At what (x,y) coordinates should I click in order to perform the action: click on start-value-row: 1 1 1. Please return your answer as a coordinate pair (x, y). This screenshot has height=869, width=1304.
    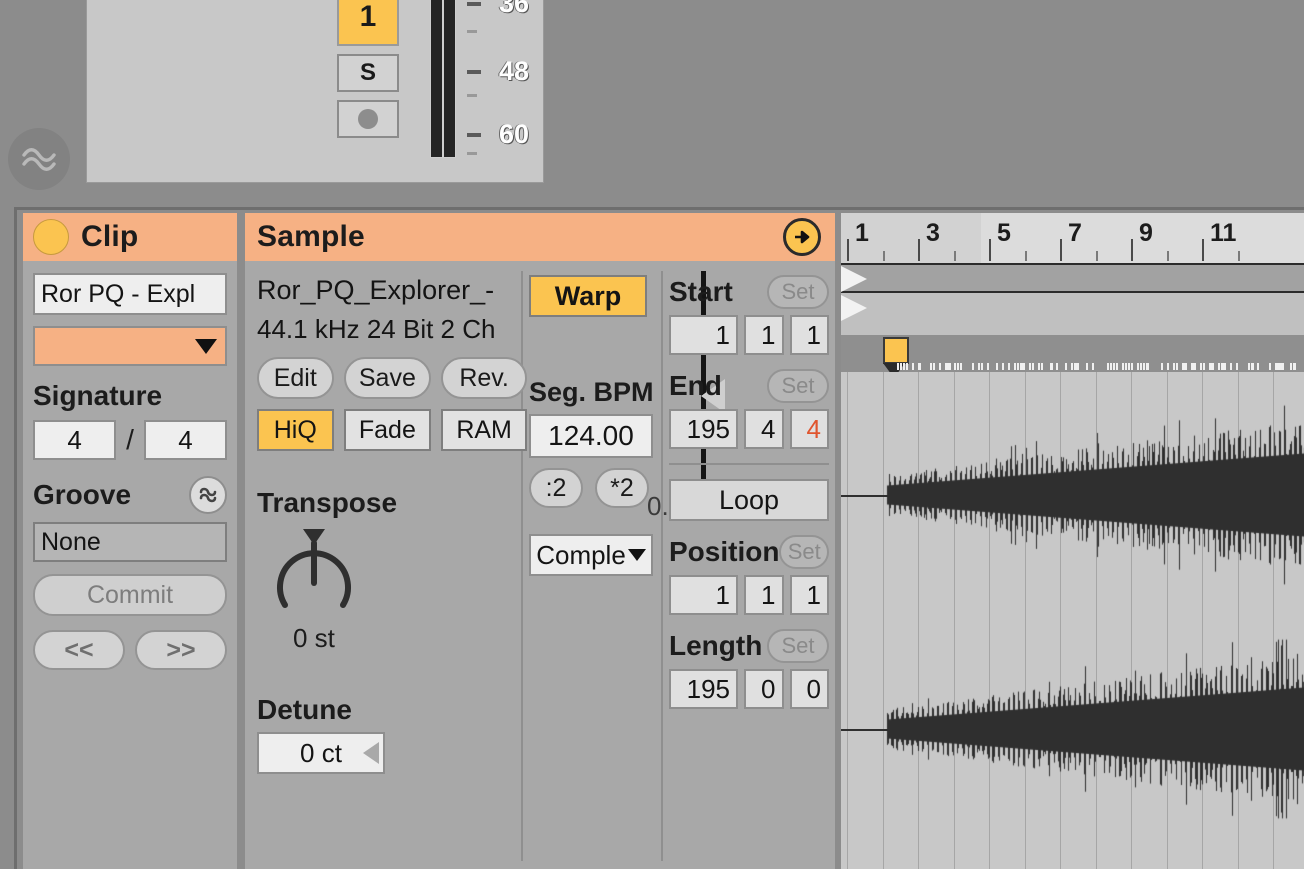
    Looking at the image, I should click on (749, 335).